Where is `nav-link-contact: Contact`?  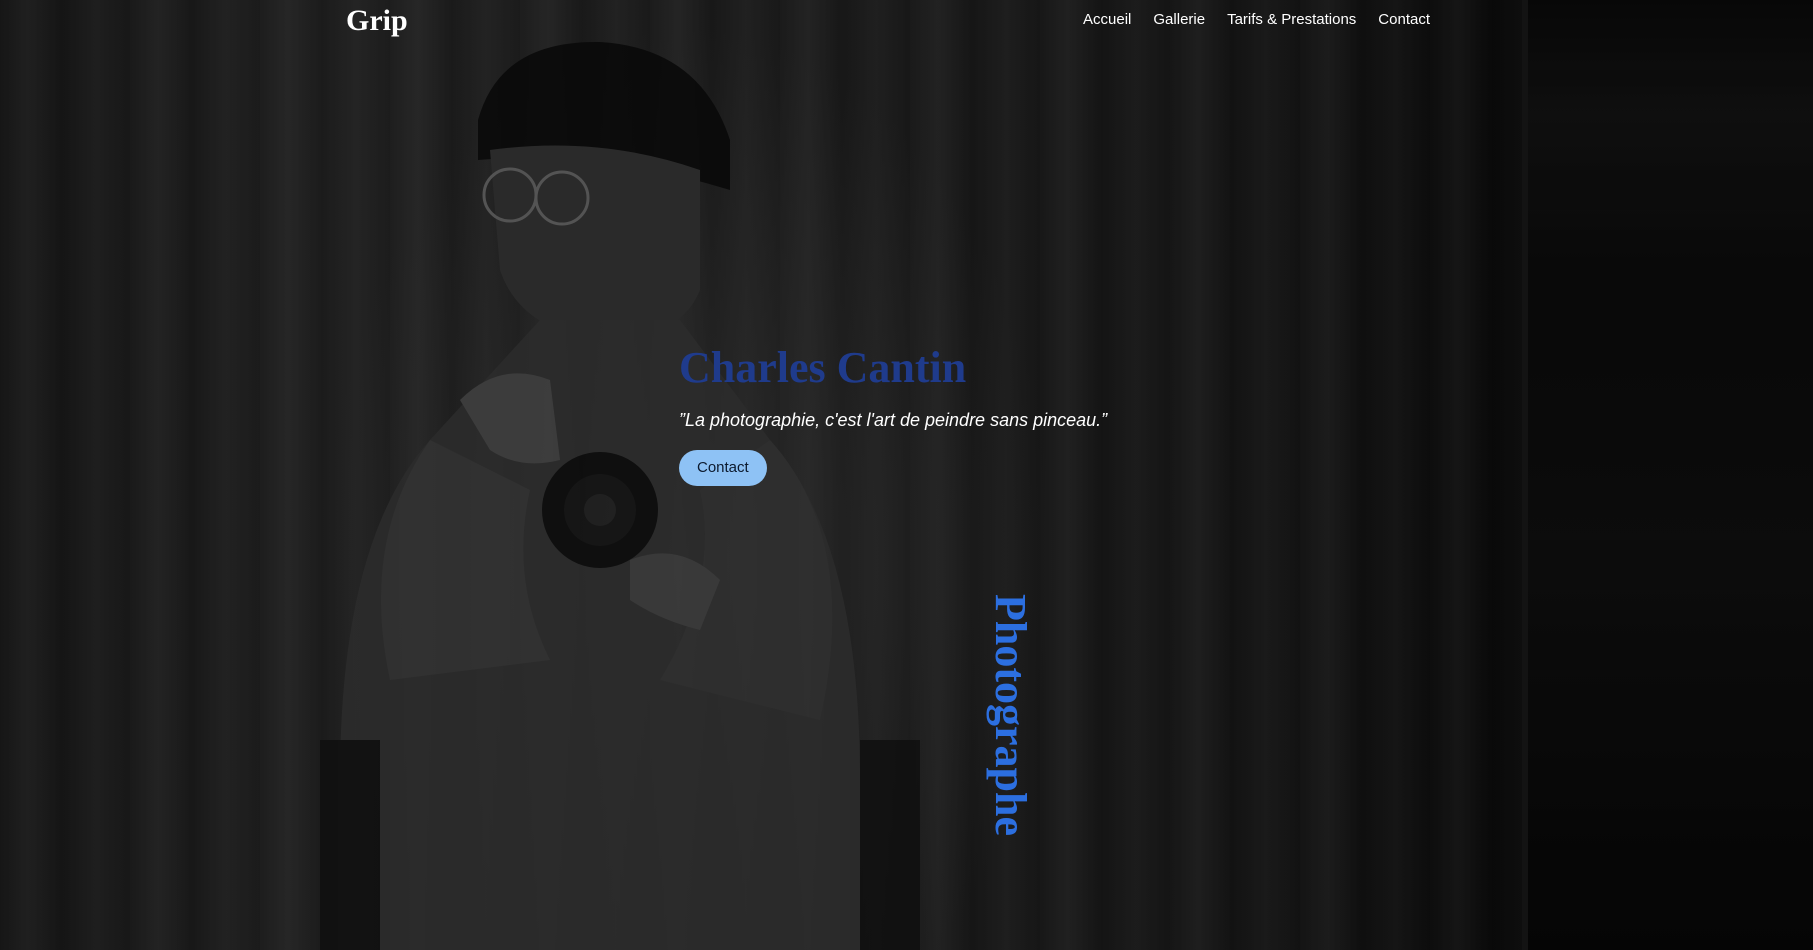 nav-link-contact: Contact is located at coordinates (1404, 20).